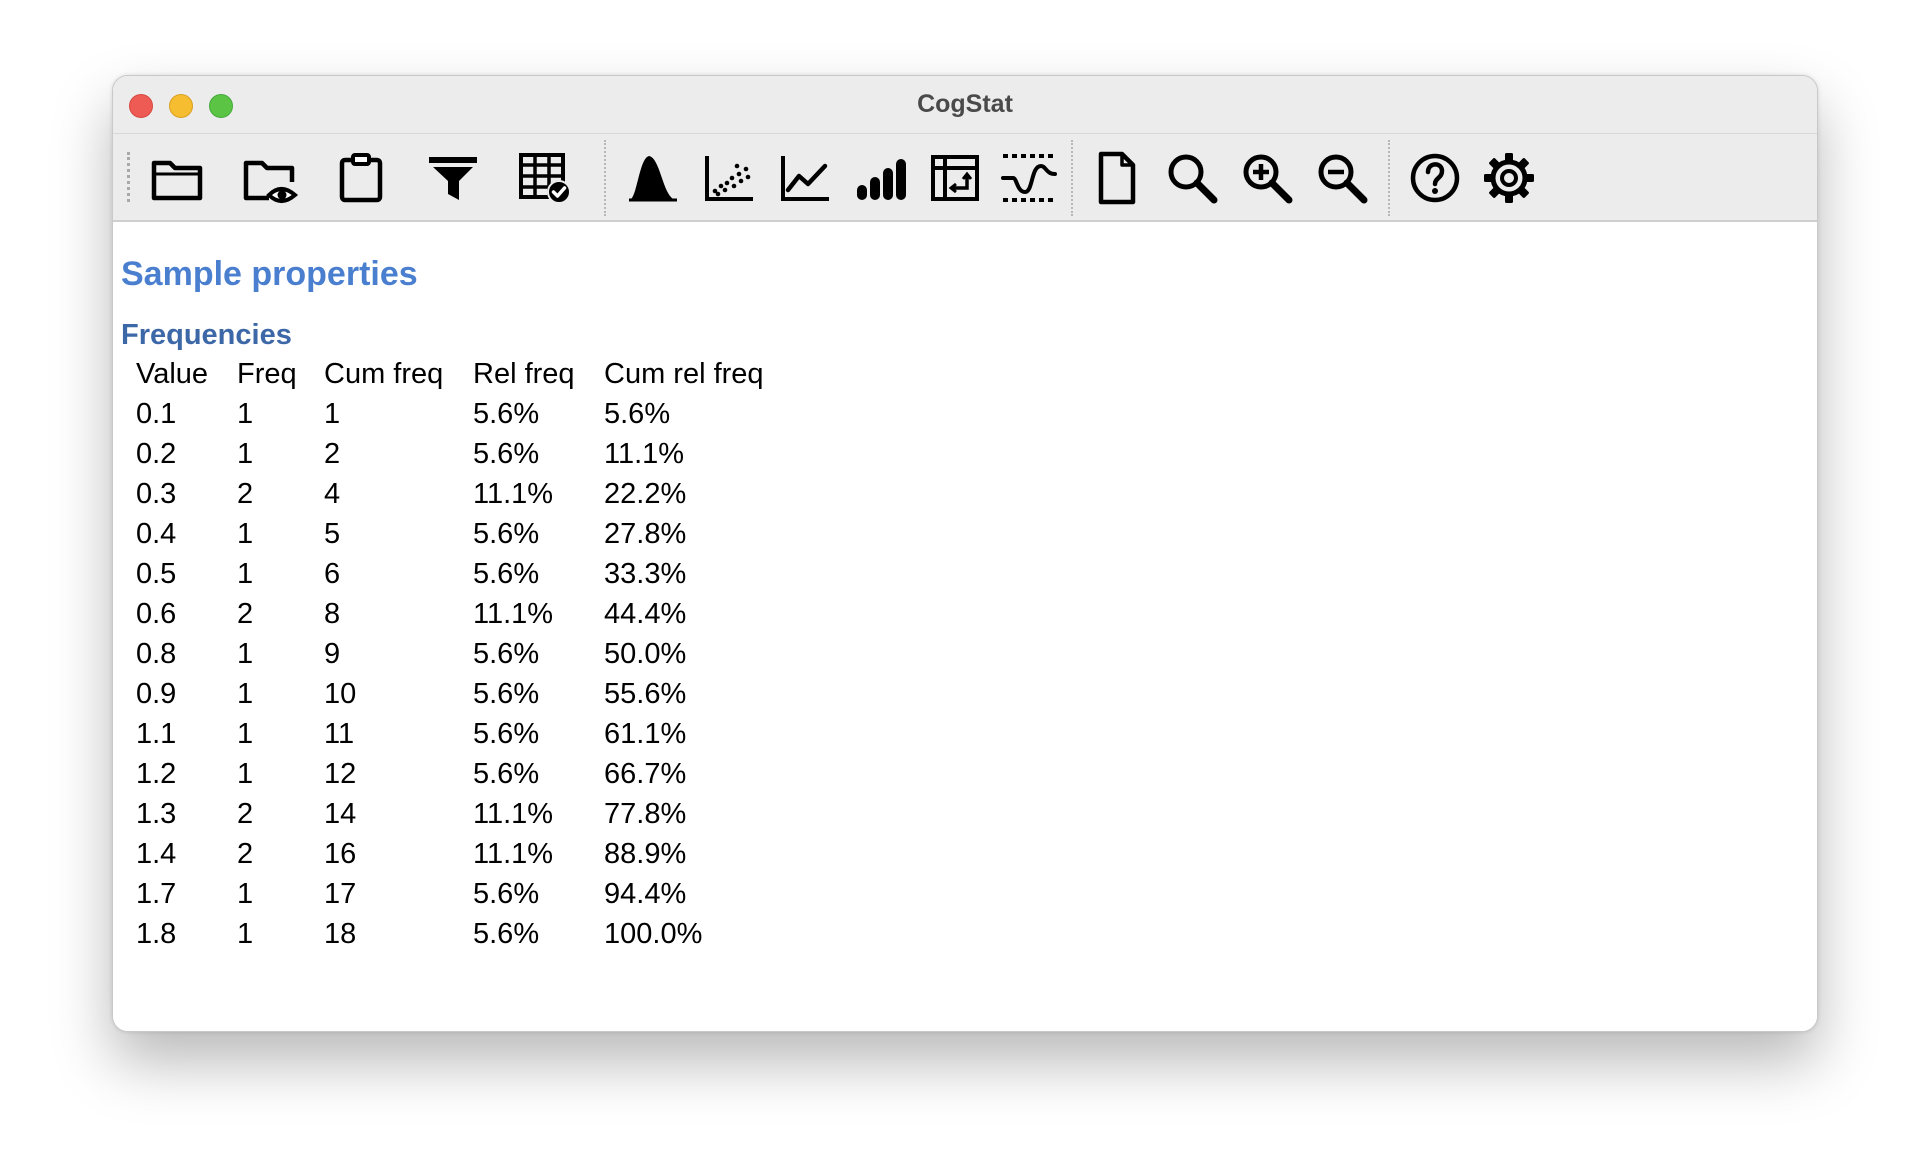  What do you see at coordinates (339, 733) in the screenshot?
I see `table-cell: 11` at bounding box center [339, 733].